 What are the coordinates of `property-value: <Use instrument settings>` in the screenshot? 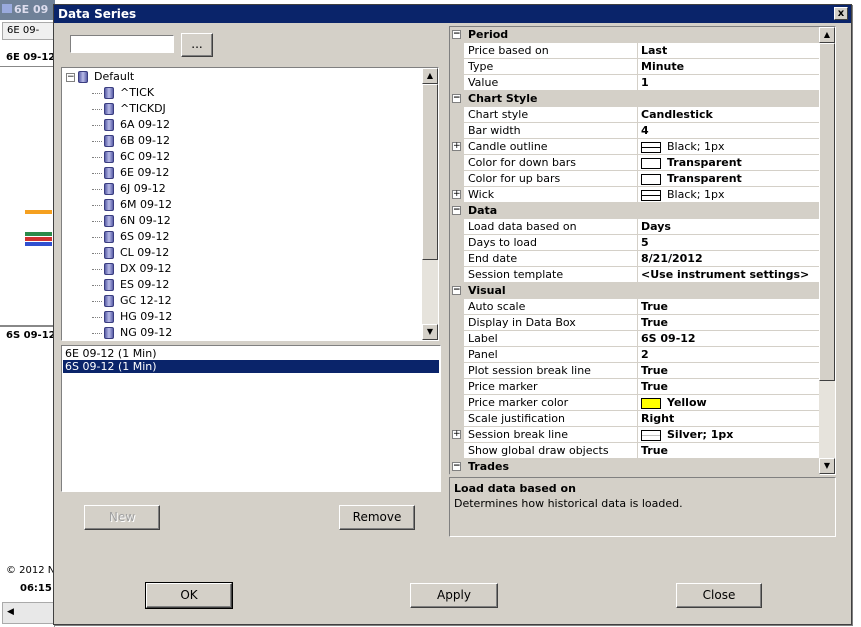 It's located at (728, 275).